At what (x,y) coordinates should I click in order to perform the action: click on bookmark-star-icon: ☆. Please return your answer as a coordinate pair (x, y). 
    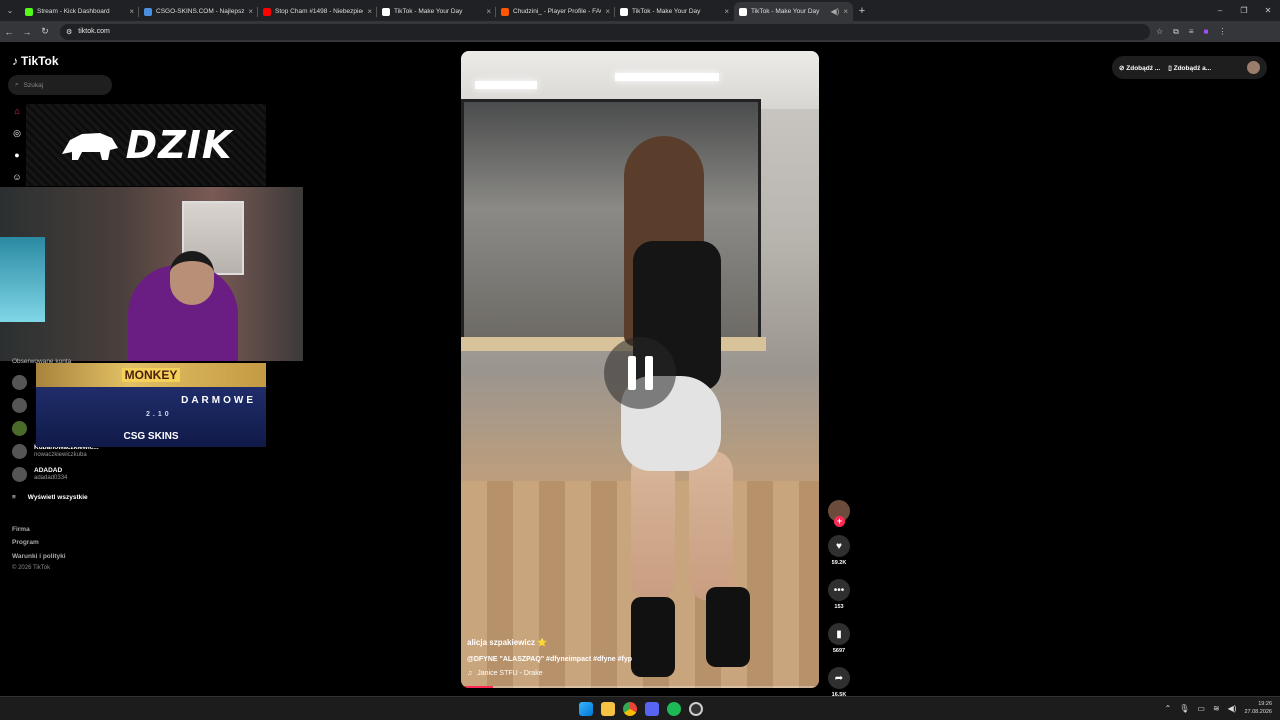
    Looking at the image, I should click on (1159, 32).